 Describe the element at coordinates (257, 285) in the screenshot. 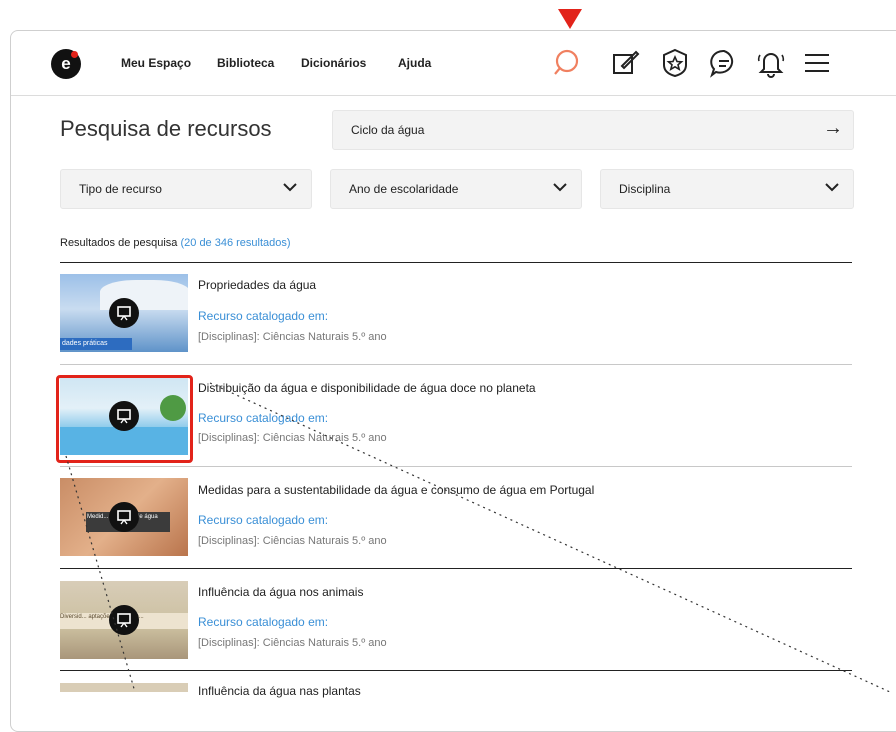

I see `result-title: Propriedades da água` at that location.